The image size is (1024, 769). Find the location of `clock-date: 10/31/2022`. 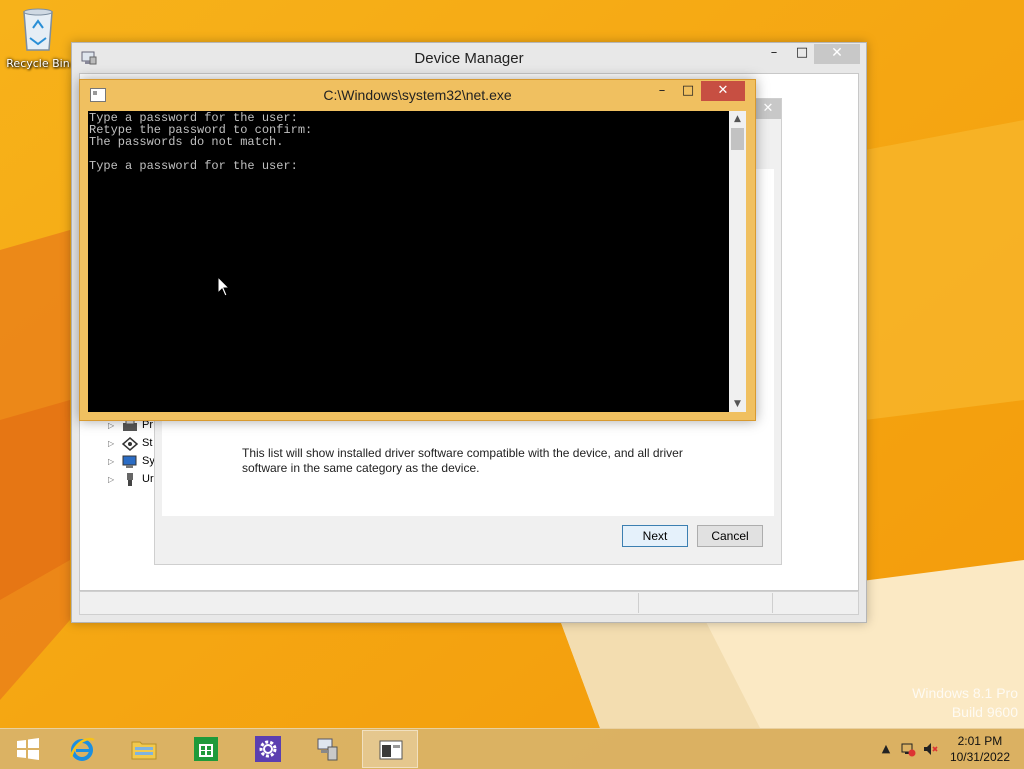

clock-date: 10/31/2022 is located at coordinates (979, 757).